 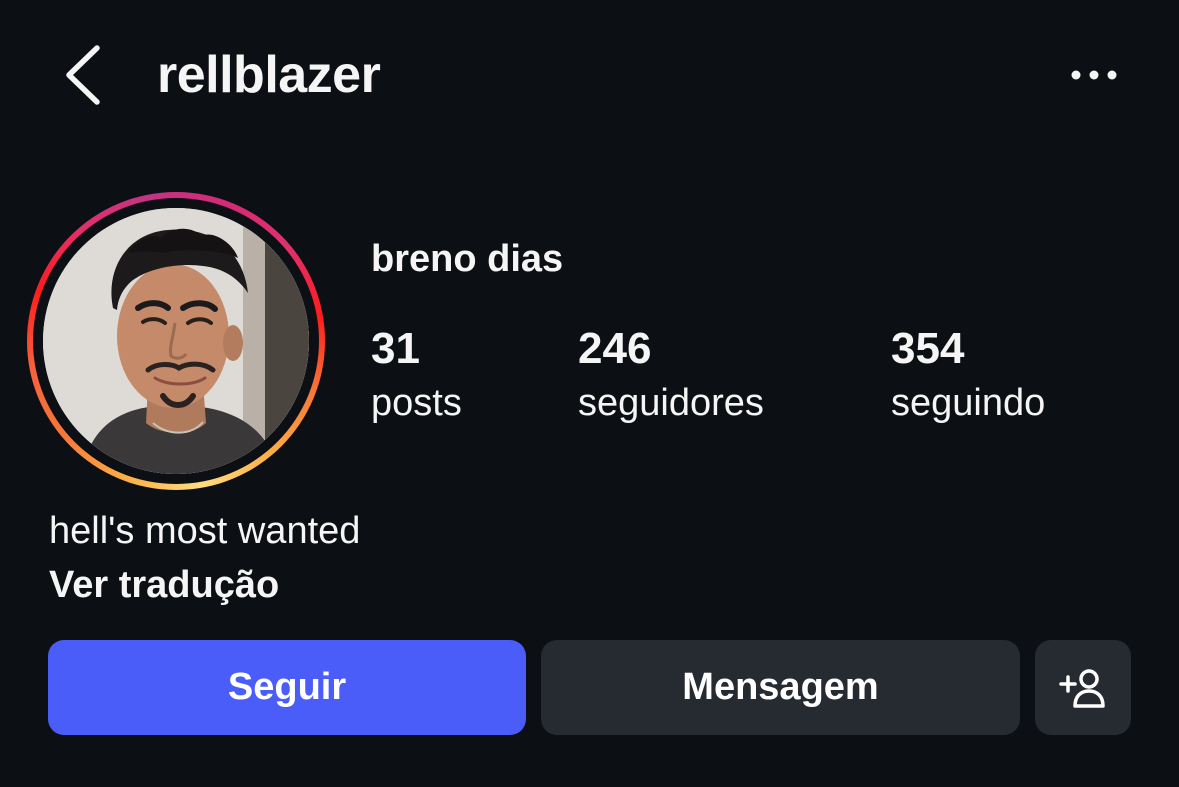 I want to click on stat-followers-count: 246, so click(x=615, y=348).